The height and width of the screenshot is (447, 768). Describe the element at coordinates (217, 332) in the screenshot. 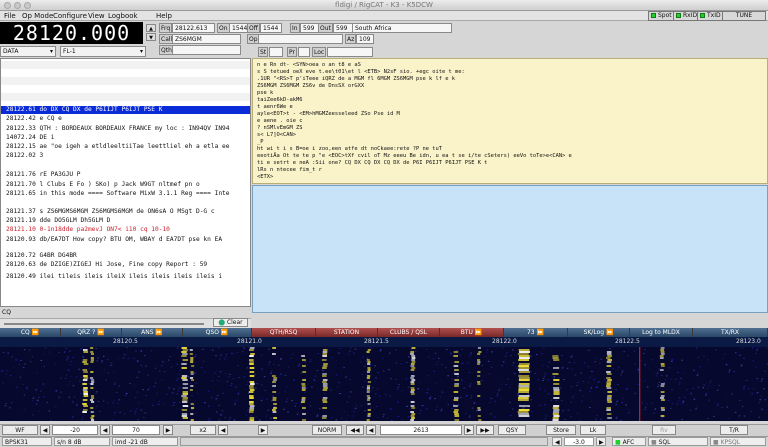

I see `macro-qso-button: QSO ⏩` at that location.